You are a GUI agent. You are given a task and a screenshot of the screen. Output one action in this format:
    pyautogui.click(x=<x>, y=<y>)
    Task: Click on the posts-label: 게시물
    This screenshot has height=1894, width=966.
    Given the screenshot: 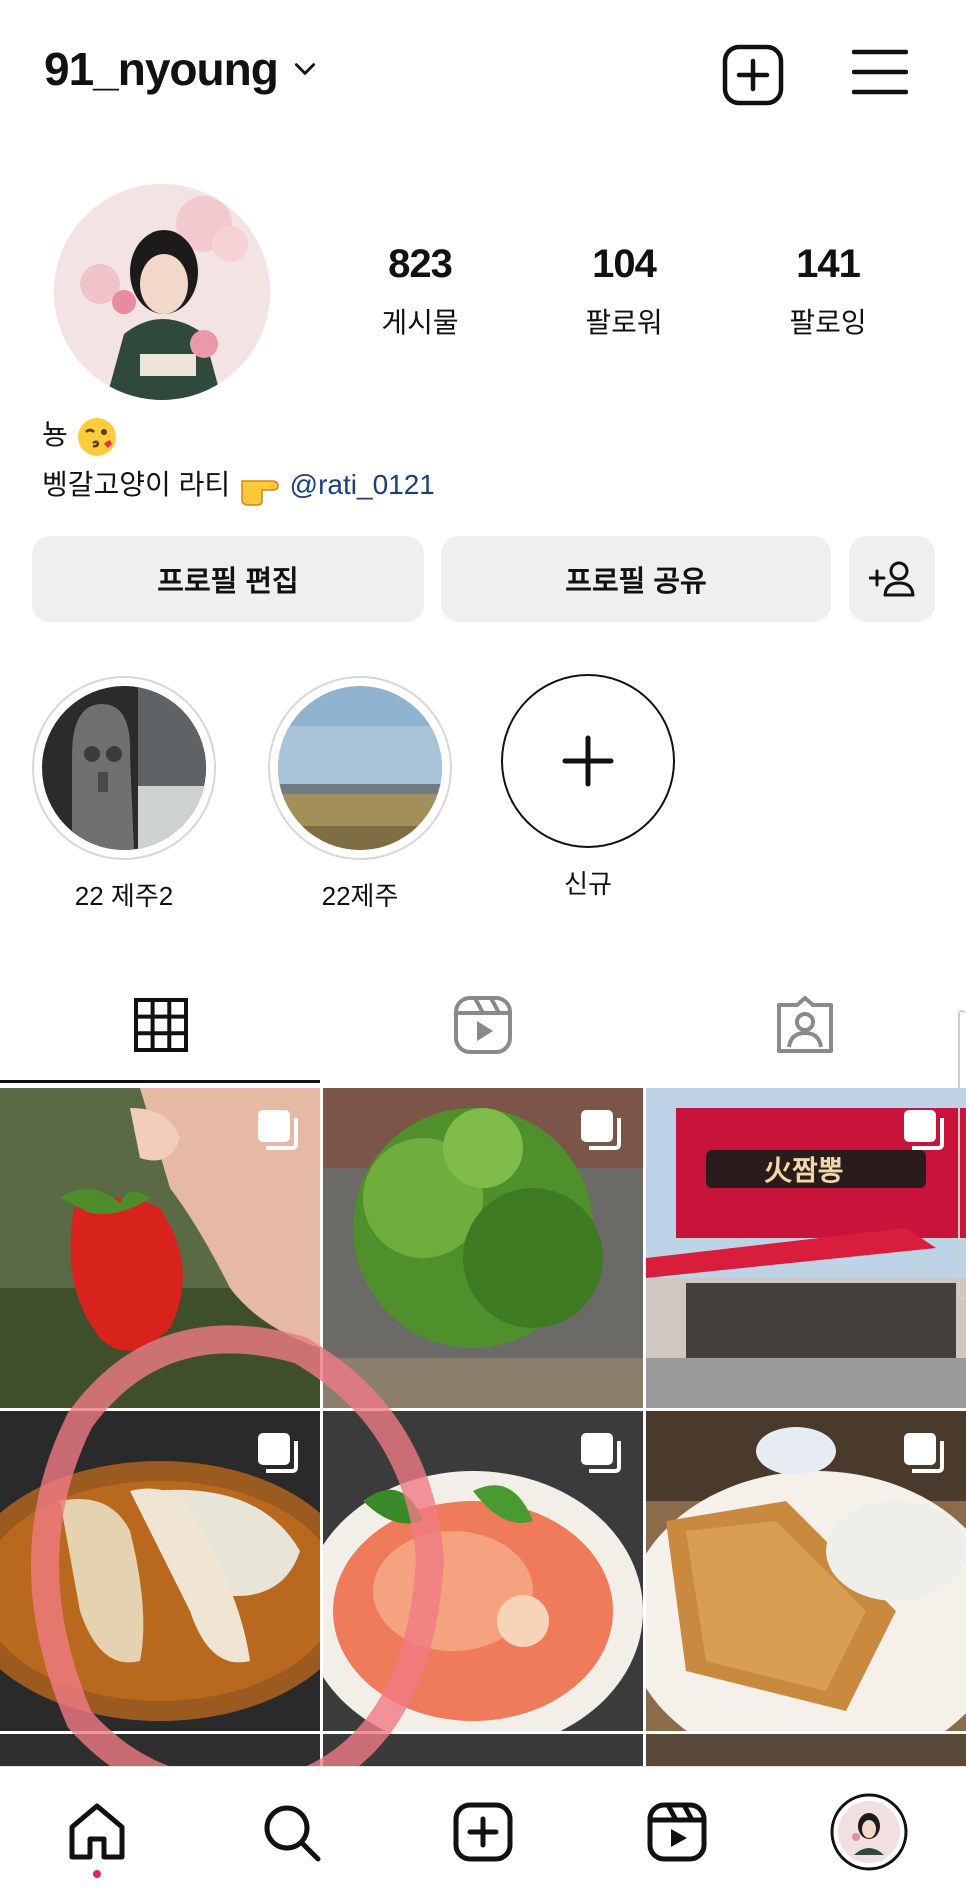 What is the action you would take?
    pyautogui.click(x=420, y=322)
    